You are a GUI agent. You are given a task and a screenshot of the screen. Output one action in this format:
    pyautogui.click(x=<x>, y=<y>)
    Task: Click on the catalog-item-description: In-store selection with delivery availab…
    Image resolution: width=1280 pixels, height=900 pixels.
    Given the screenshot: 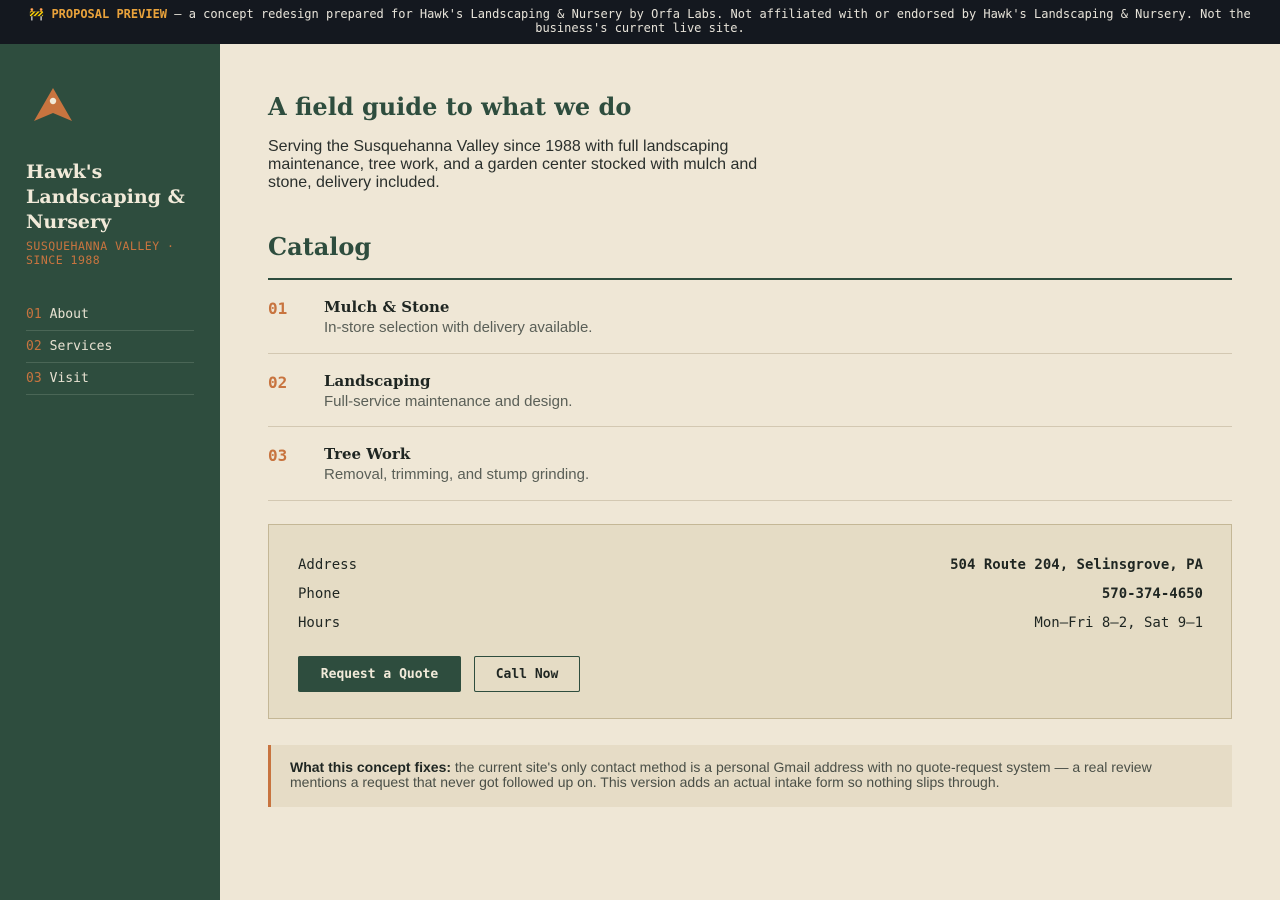 What is the action you would take?
    pyautogui.click(x=458, y=327)
    